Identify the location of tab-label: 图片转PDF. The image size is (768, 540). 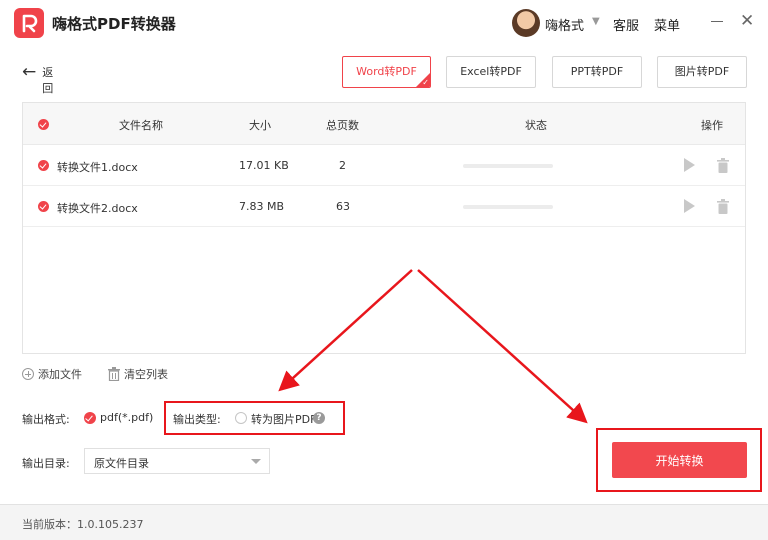
(702, 71).